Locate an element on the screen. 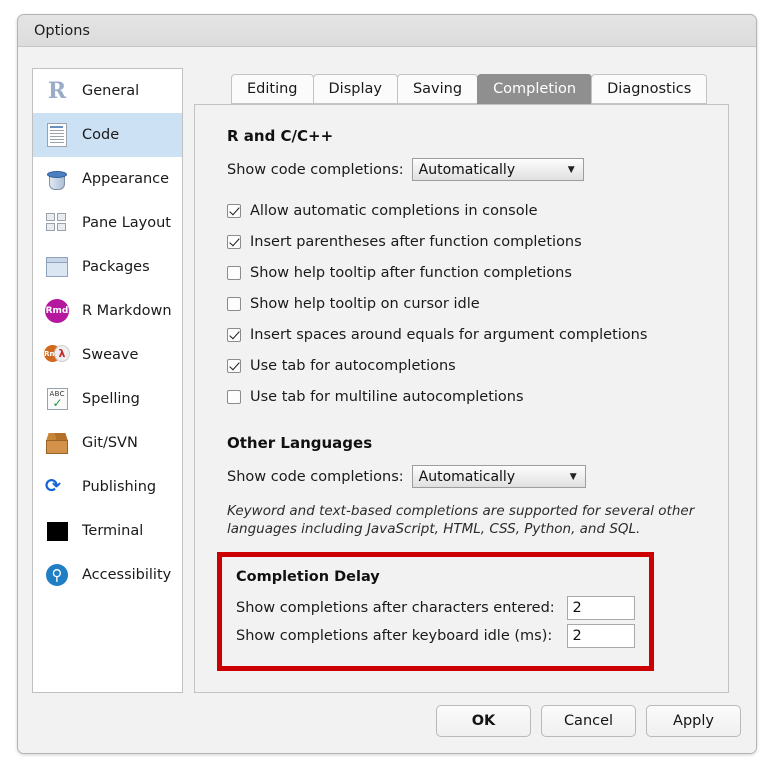 Image resolution: width=763 pixels, height=767 pixels. r-cpp-completions-row: Show code completions: Automatically ▼ is located at coordinates (468, 169).